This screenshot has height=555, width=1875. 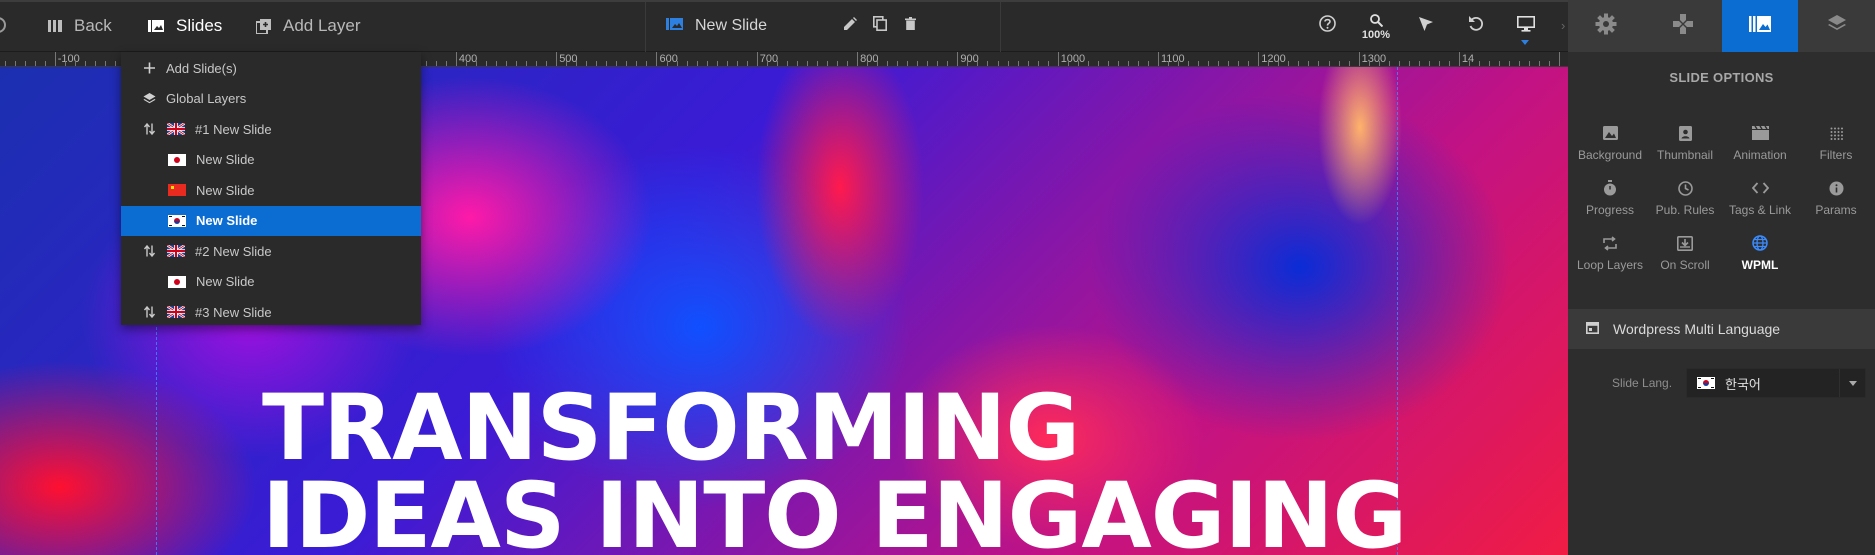 What do you see at coordinates (1852, 383) in the screenshot?
I see `chevron-down-icon` at bounding box center [1852, 383].